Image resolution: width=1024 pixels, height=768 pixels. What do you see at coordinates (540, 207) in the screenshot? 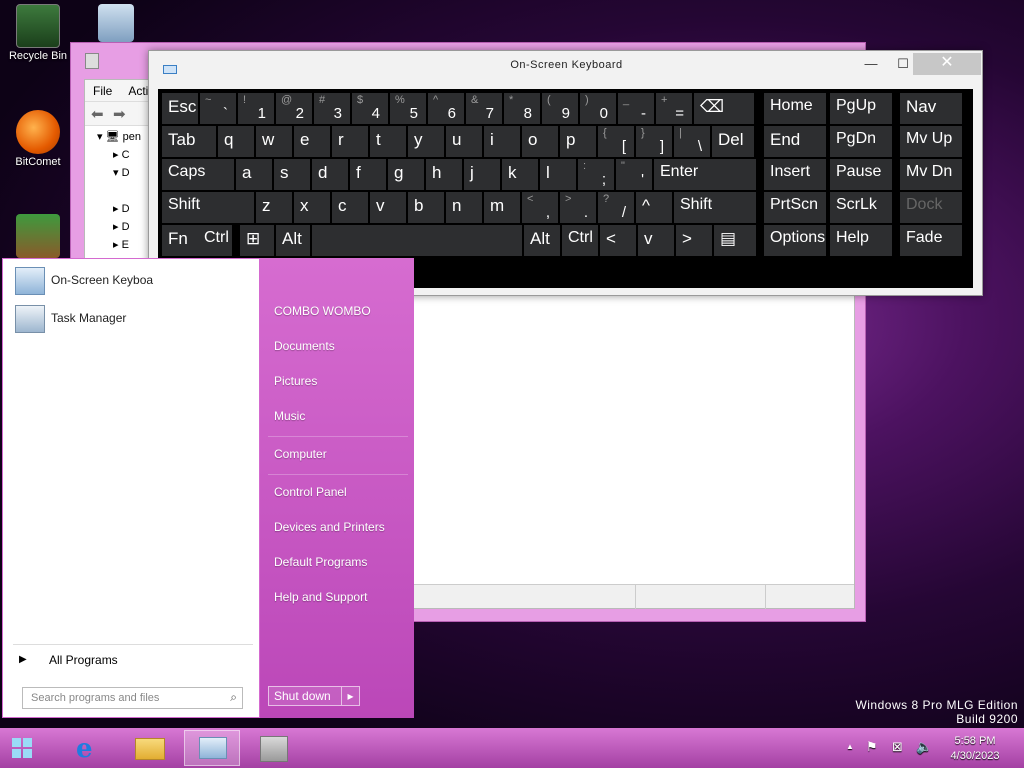
I see `key-symbol: <,` at bounding box center [540, 207].